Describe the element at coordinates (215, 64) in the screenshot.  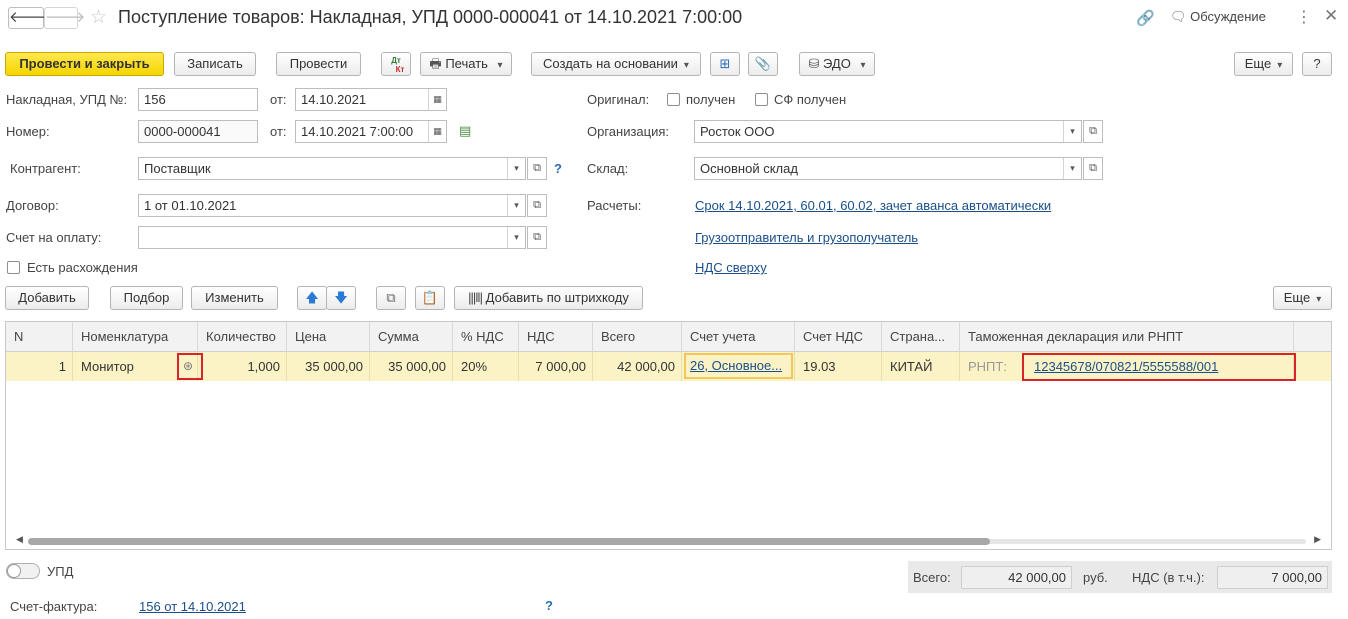
I see `save-button: Записать` at that location.